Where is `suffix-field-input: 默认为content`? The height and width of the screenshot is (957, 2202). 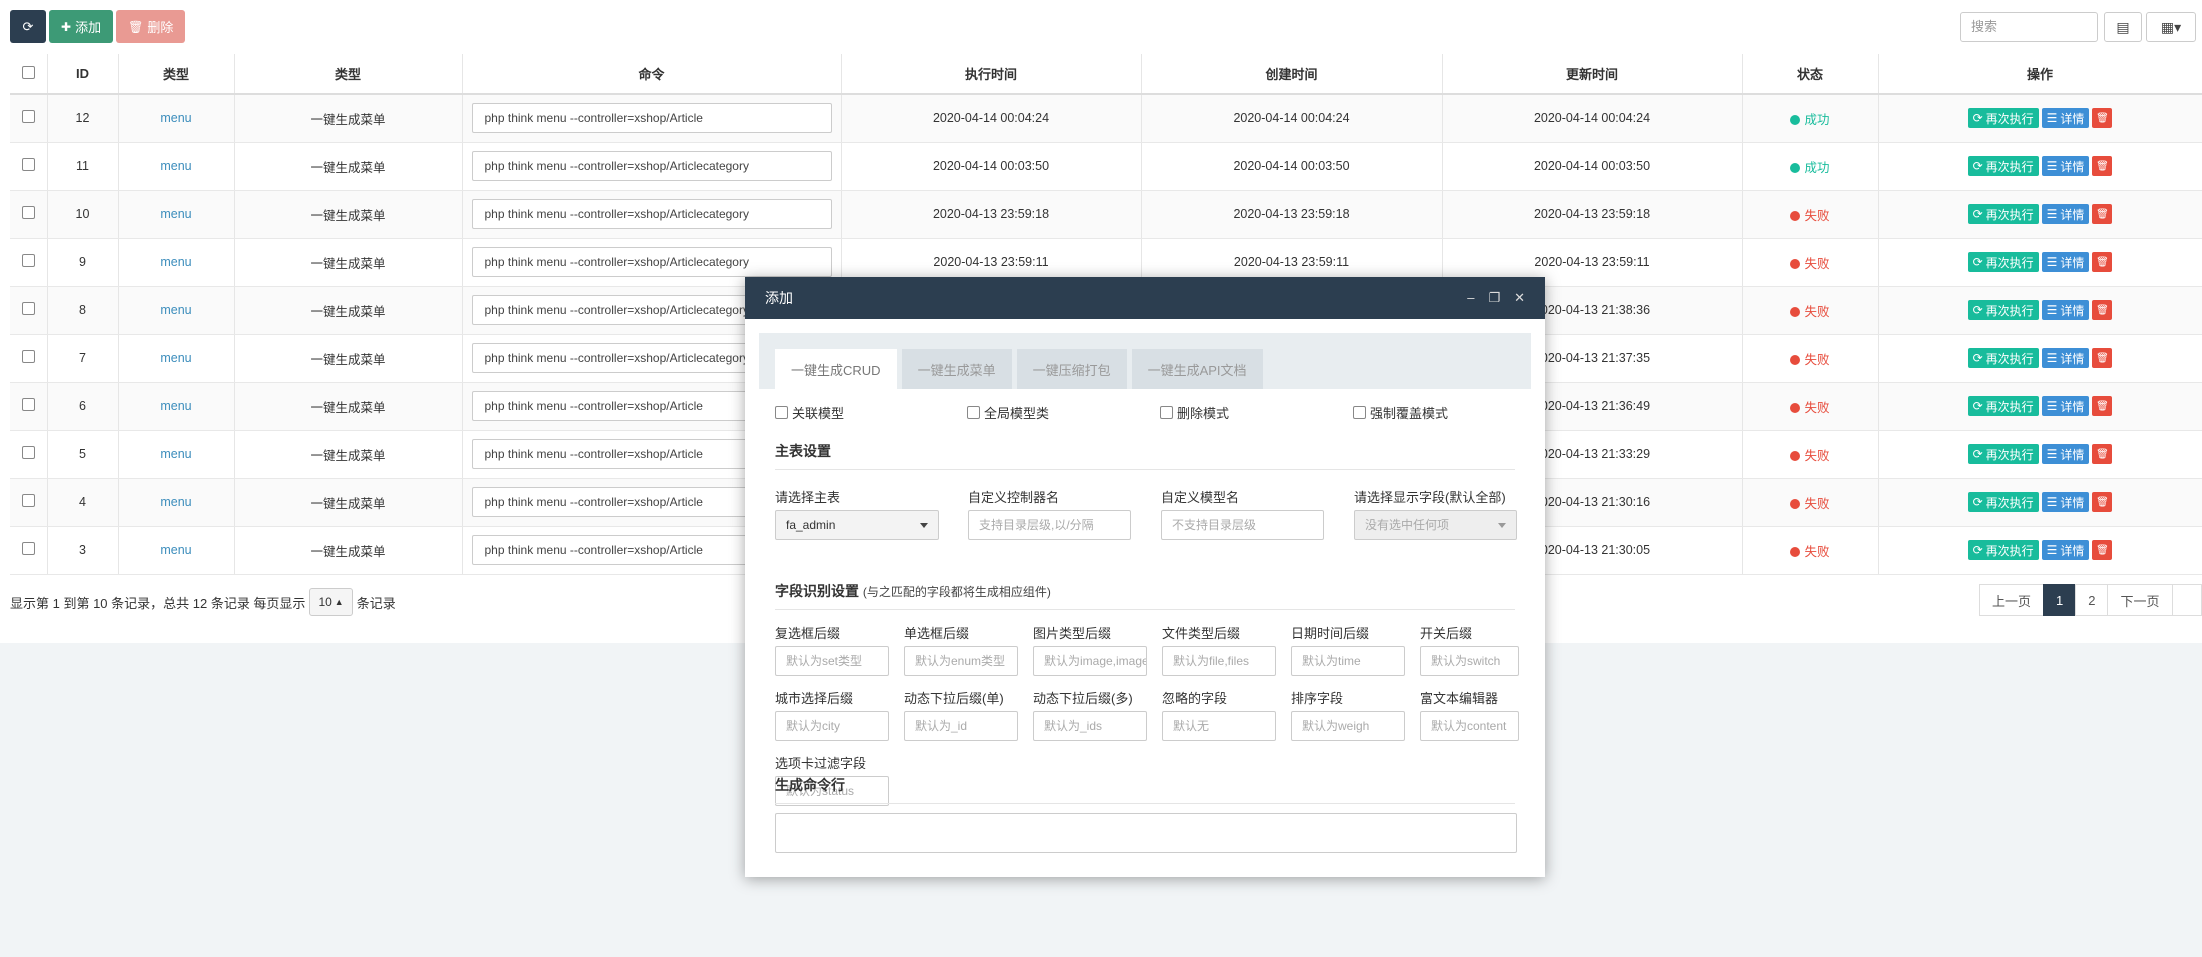
suffix-field-input: 默认为content is located at coordinates (1469, 726).